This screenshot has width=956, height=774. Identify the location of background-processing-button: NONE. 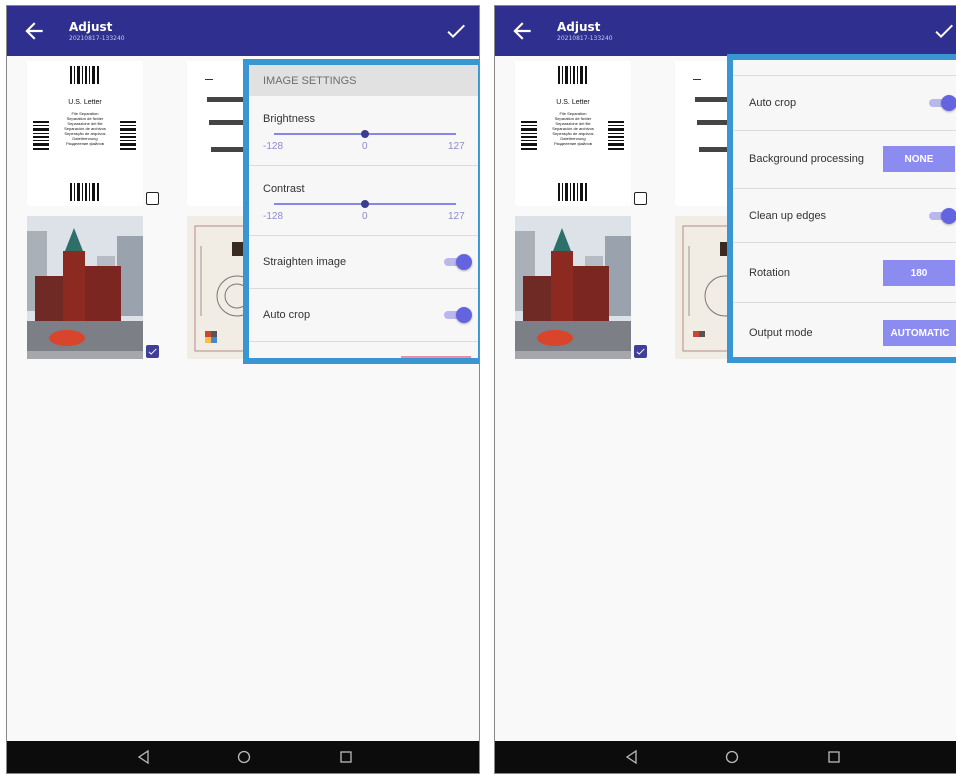
(919, 159).